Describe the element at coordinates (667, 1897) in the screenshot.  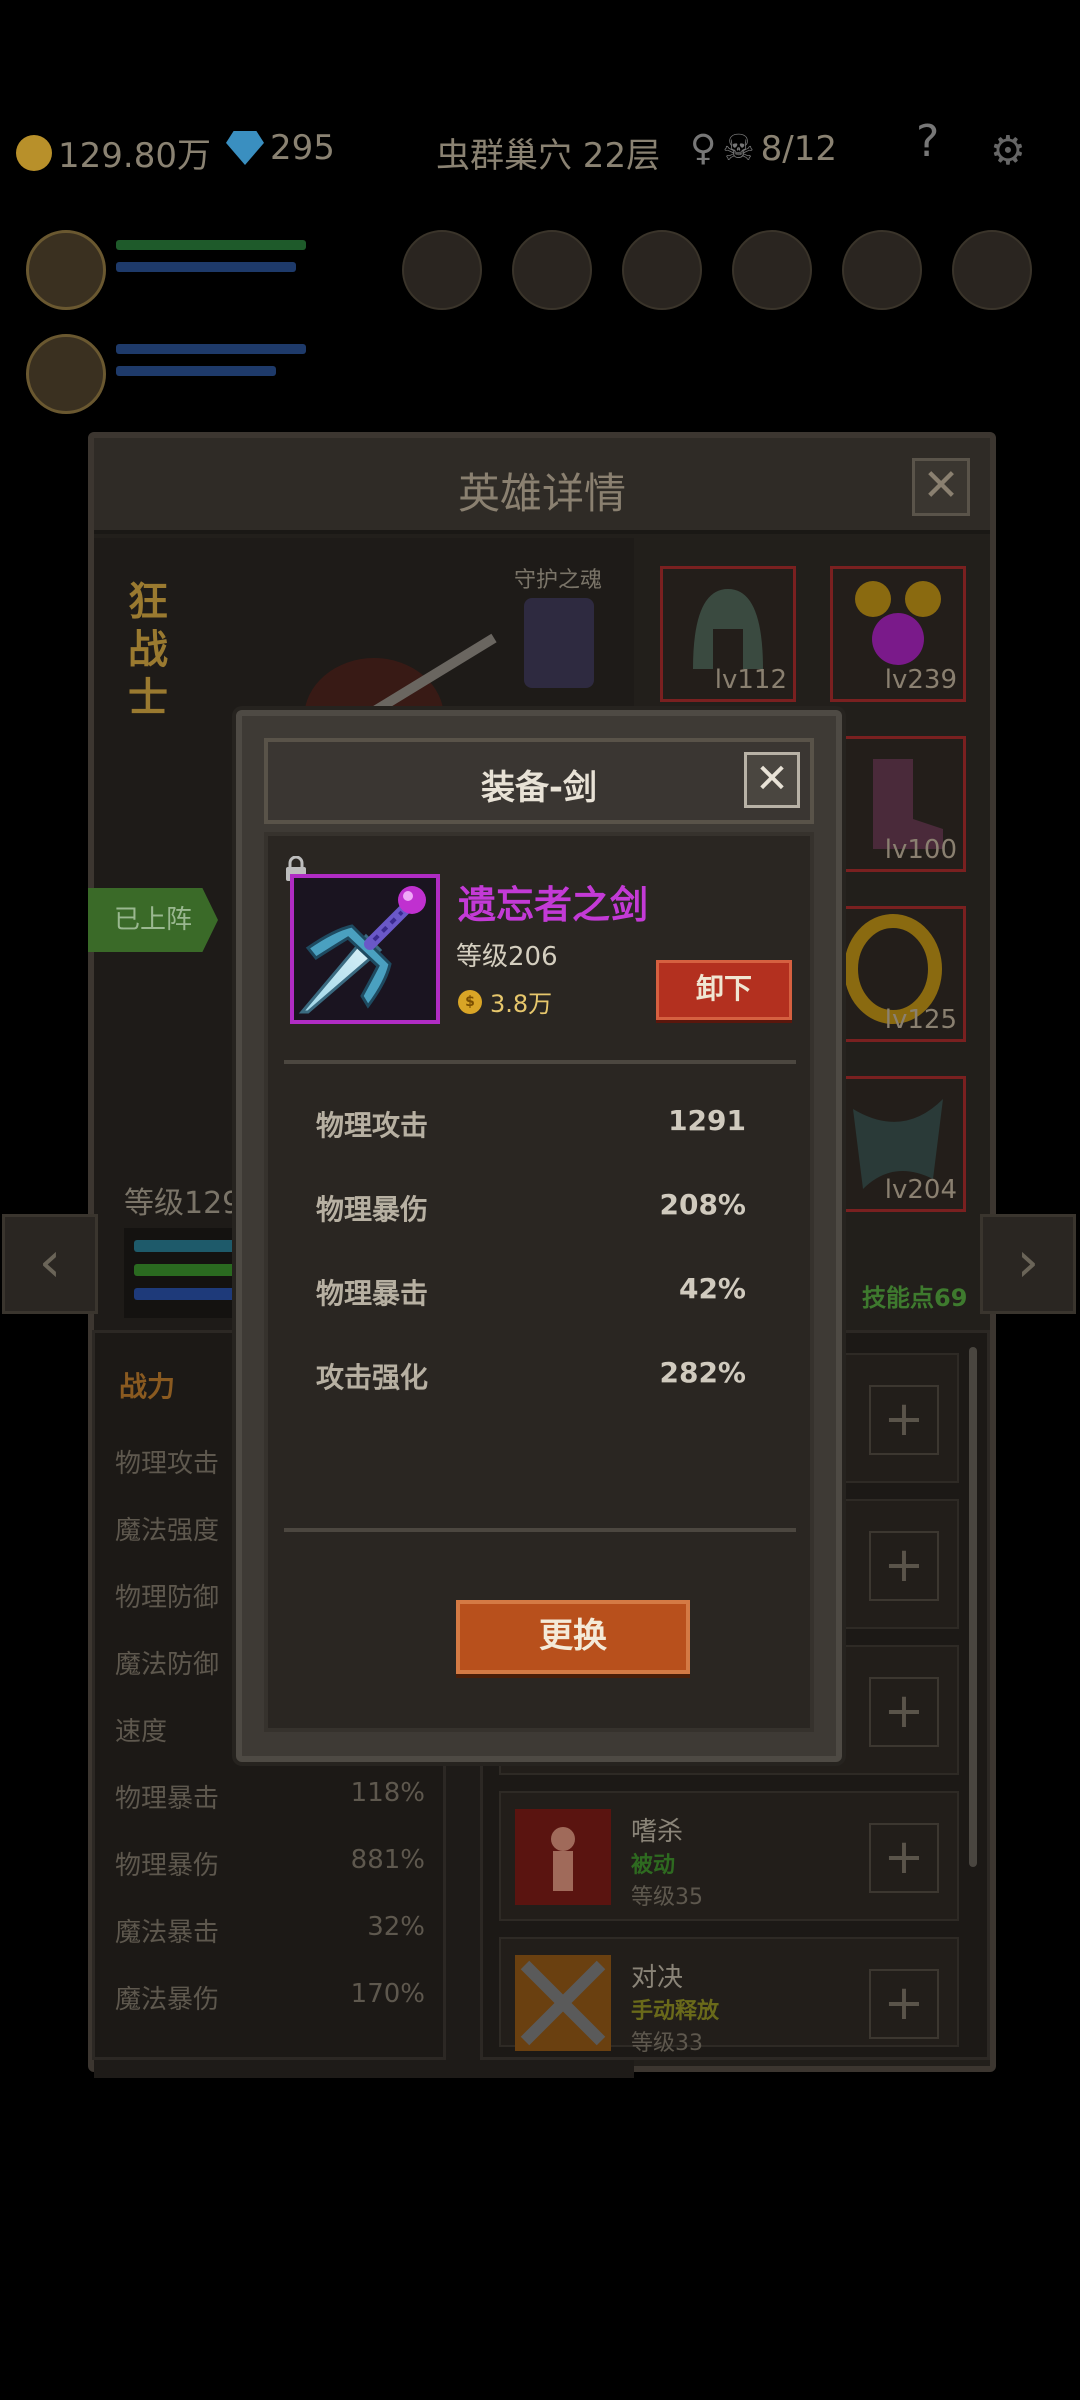
I see `skill-level: 等级35` at that location.